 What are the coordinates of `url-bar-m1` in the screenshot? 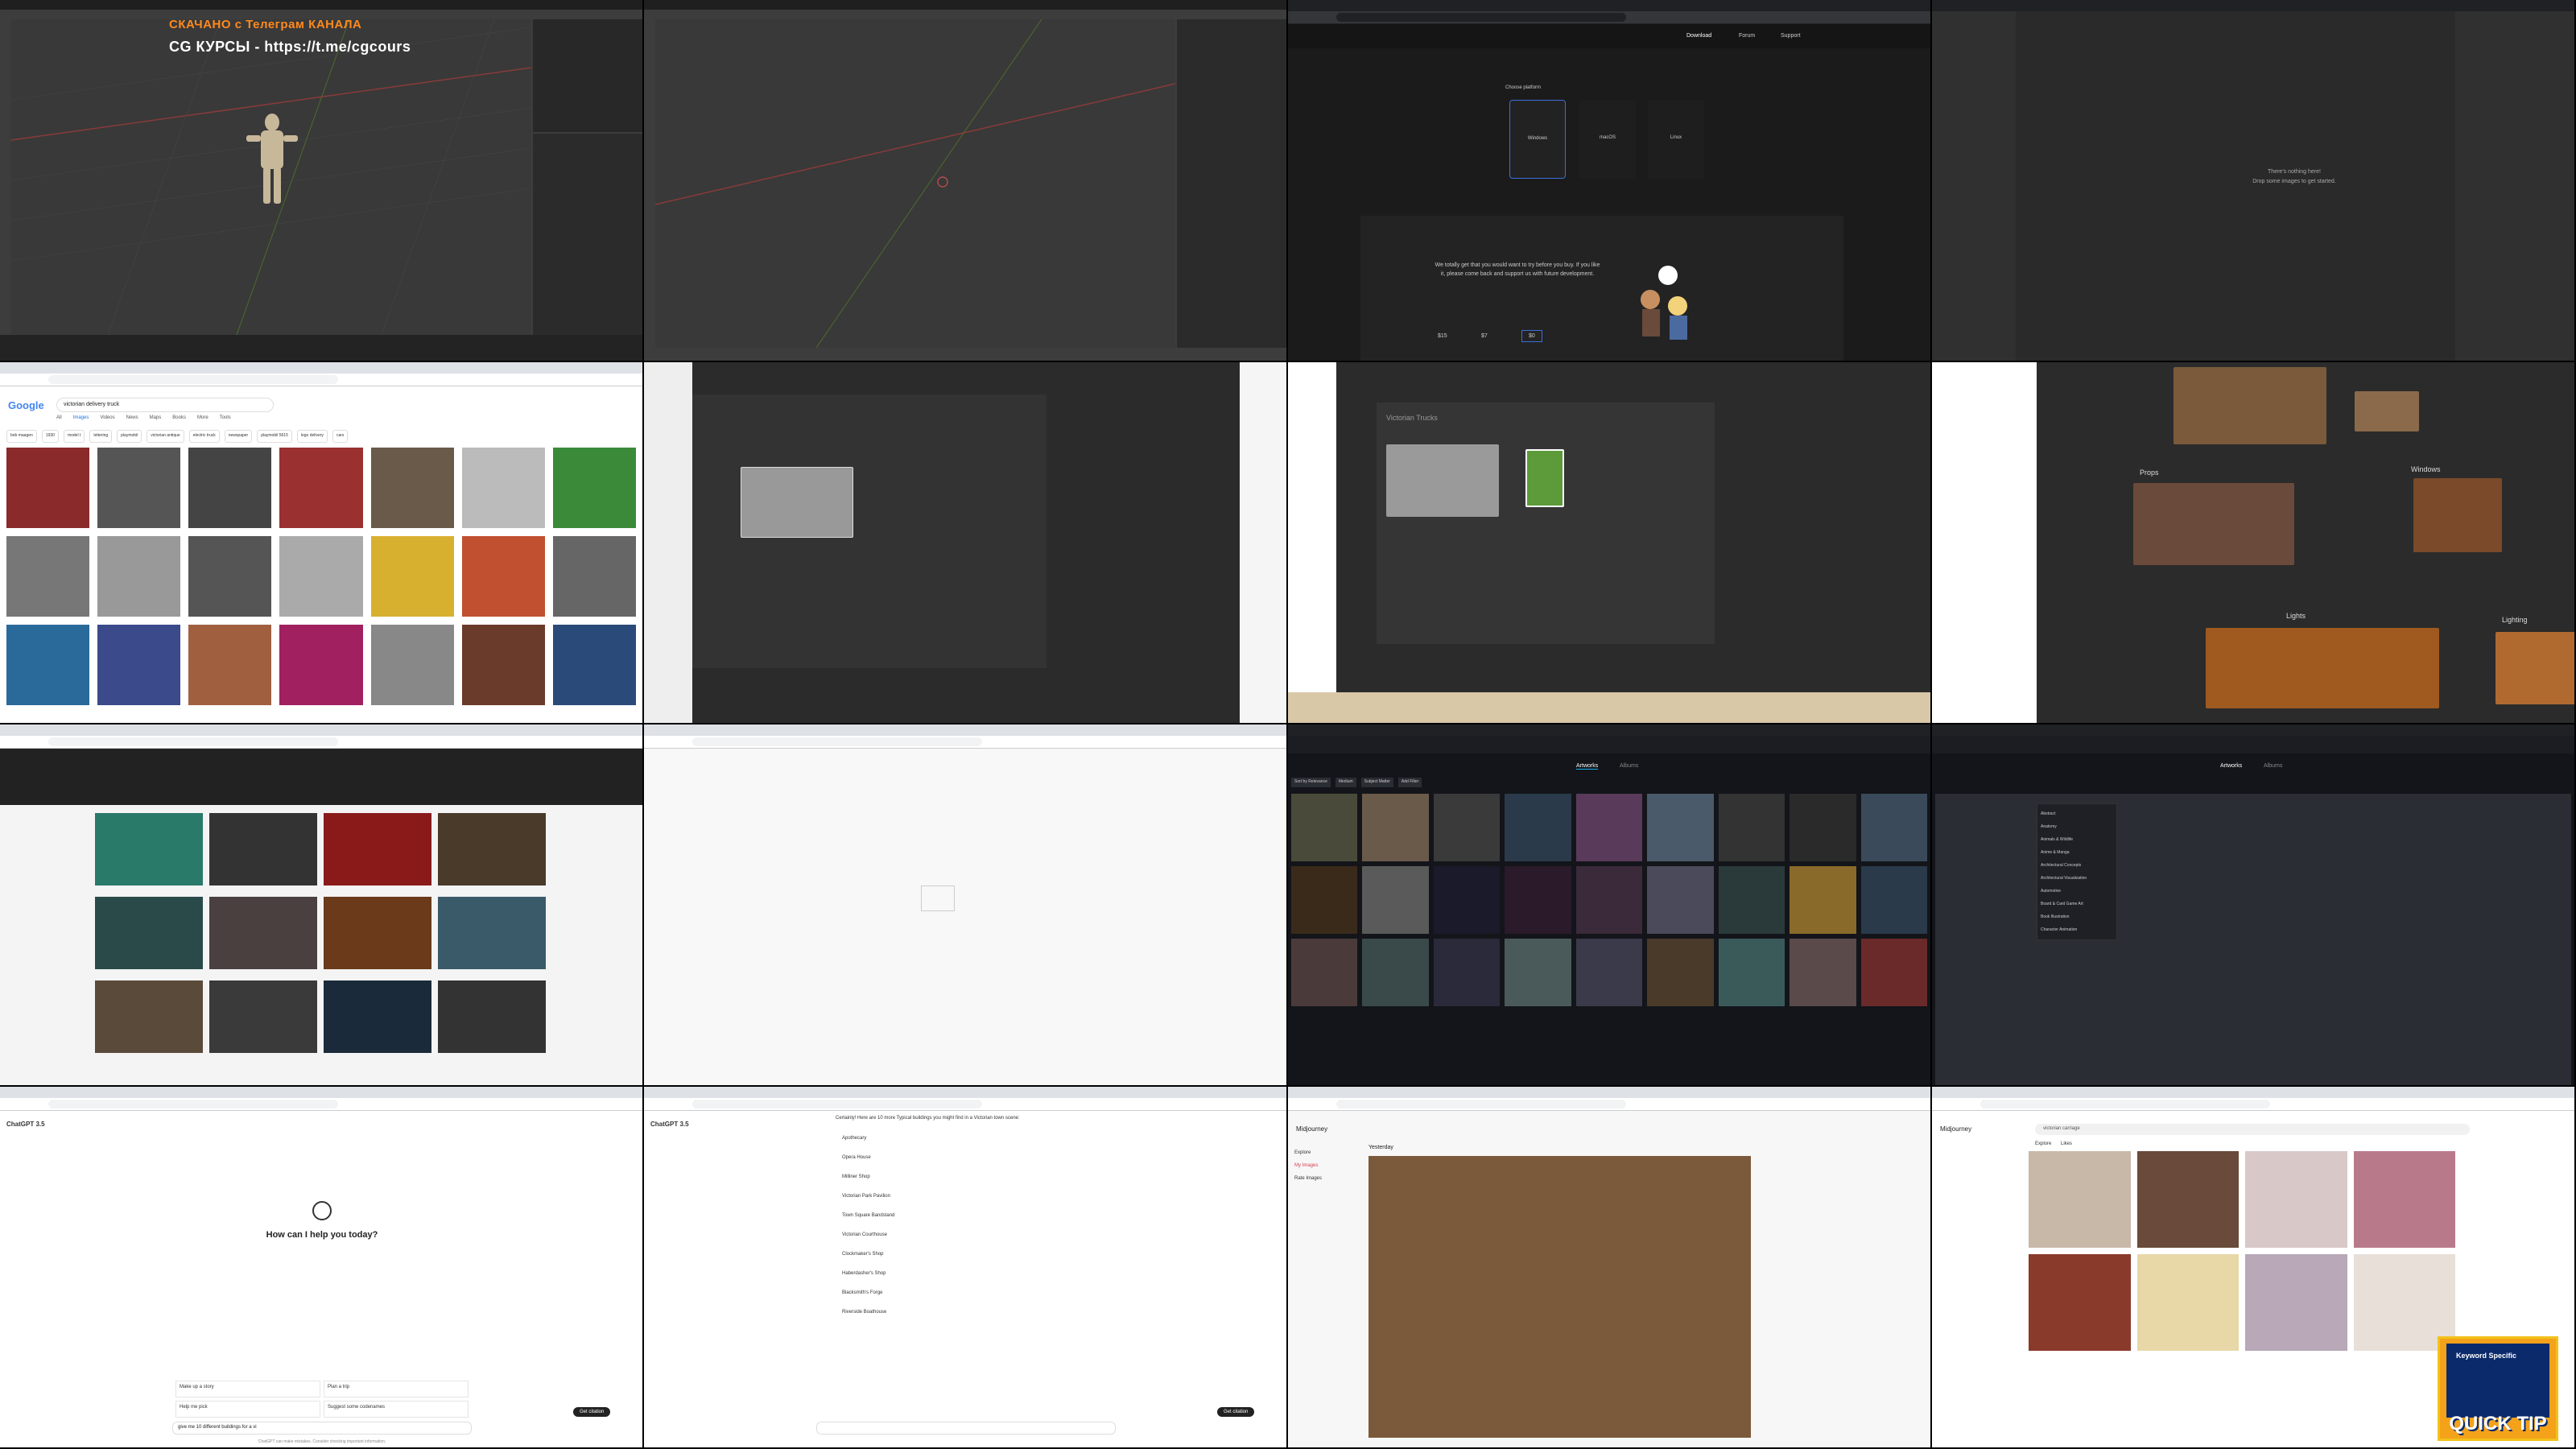 It's located at (1481, 1104).